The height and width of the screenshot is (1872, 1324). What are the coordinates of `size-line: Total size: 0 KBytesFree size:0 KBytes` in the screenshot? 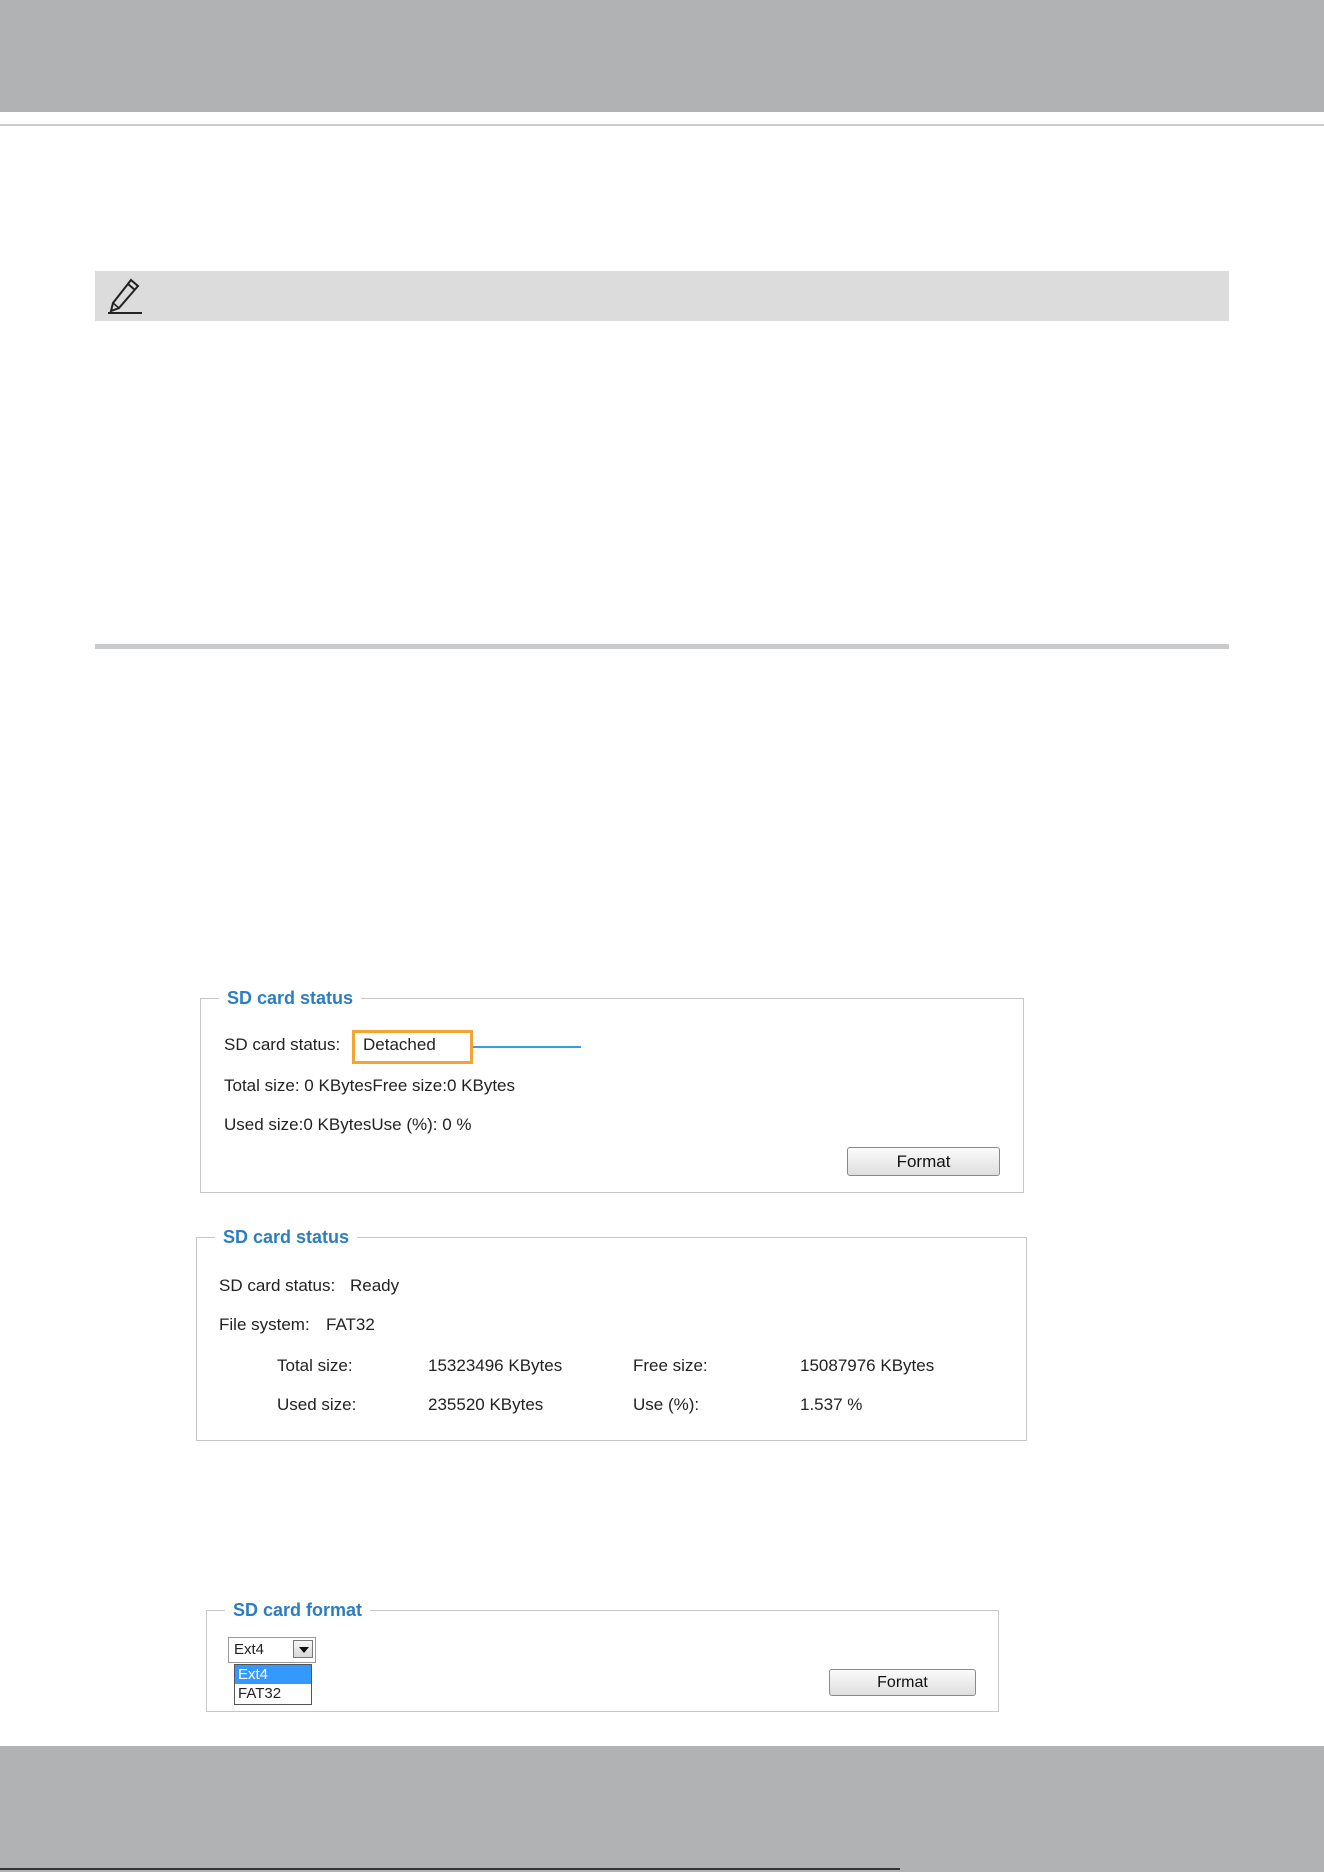 It's located at (370, 1085).